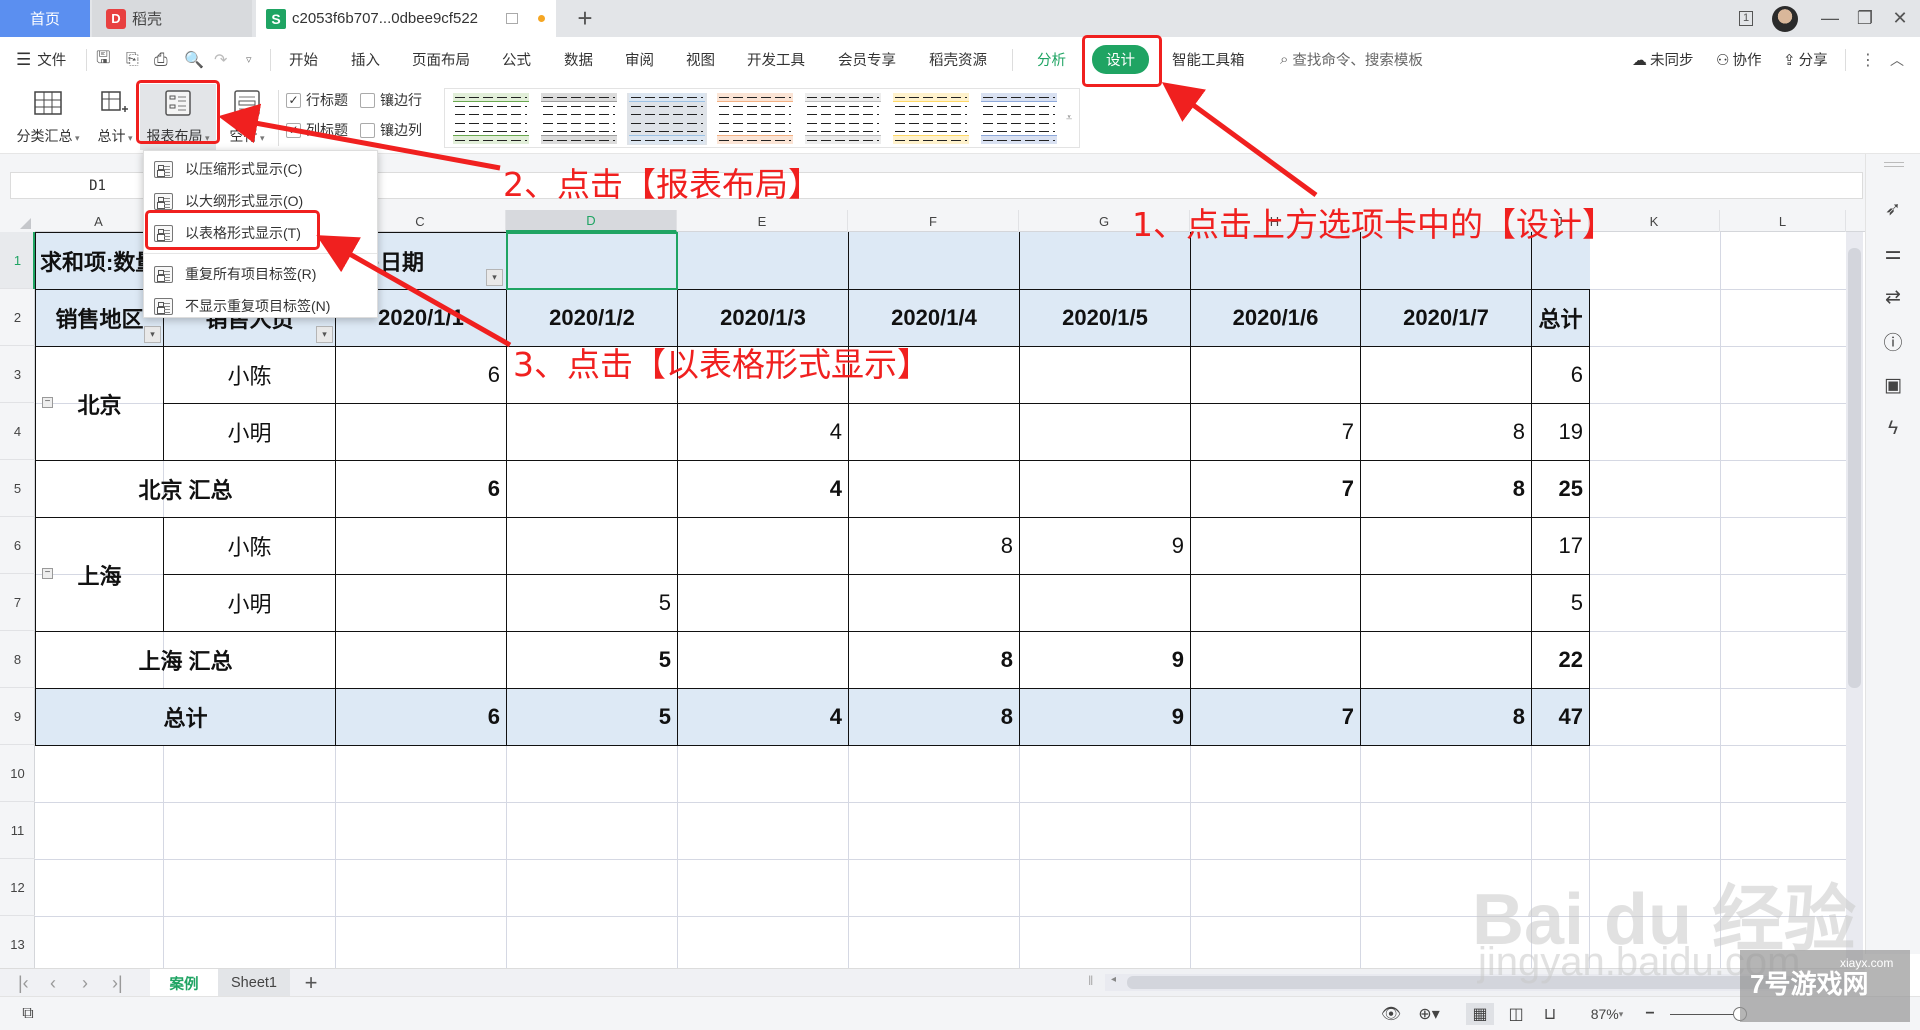 The image size is (1920, 1030). What do you see at coordinates (1746, 18) in the screenshot?
I see `window-count-button: 1` at bounding box center [1746, 18].